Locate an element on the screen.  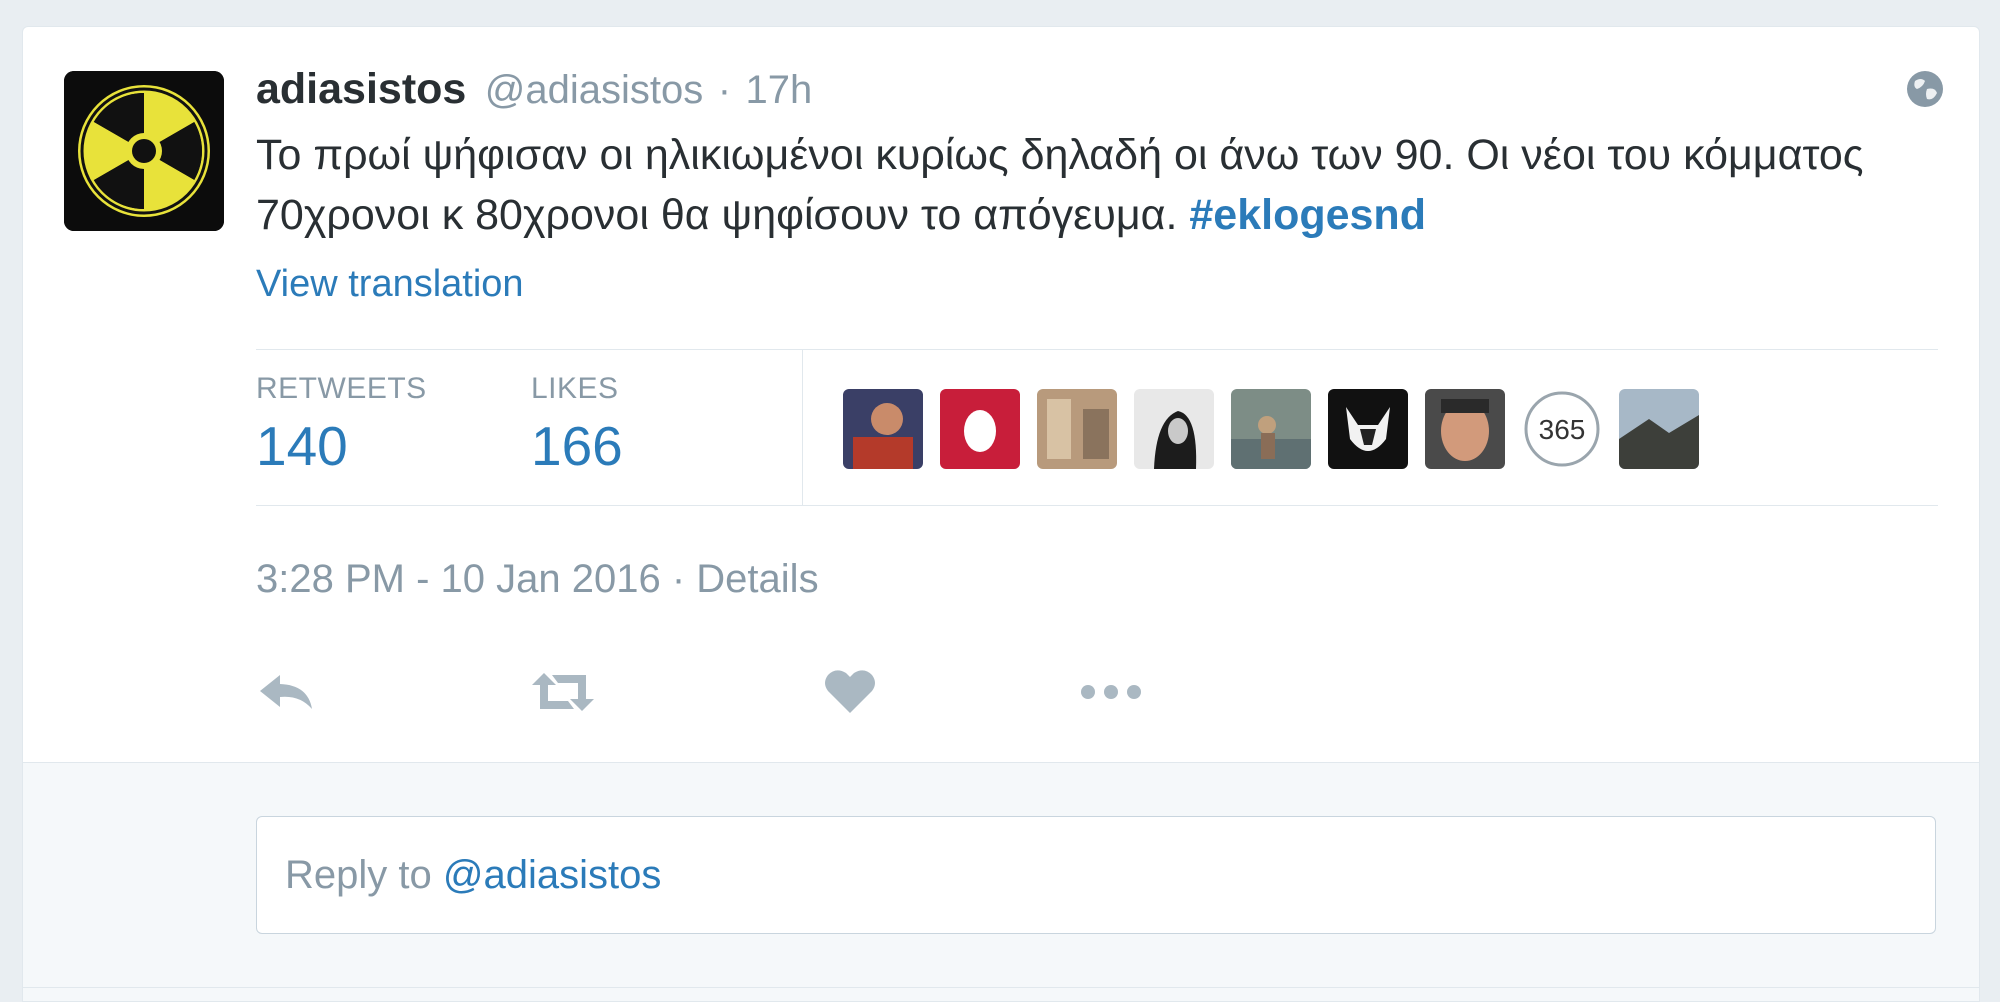
stats-divider-vertical is located at coordinates (802, 427).